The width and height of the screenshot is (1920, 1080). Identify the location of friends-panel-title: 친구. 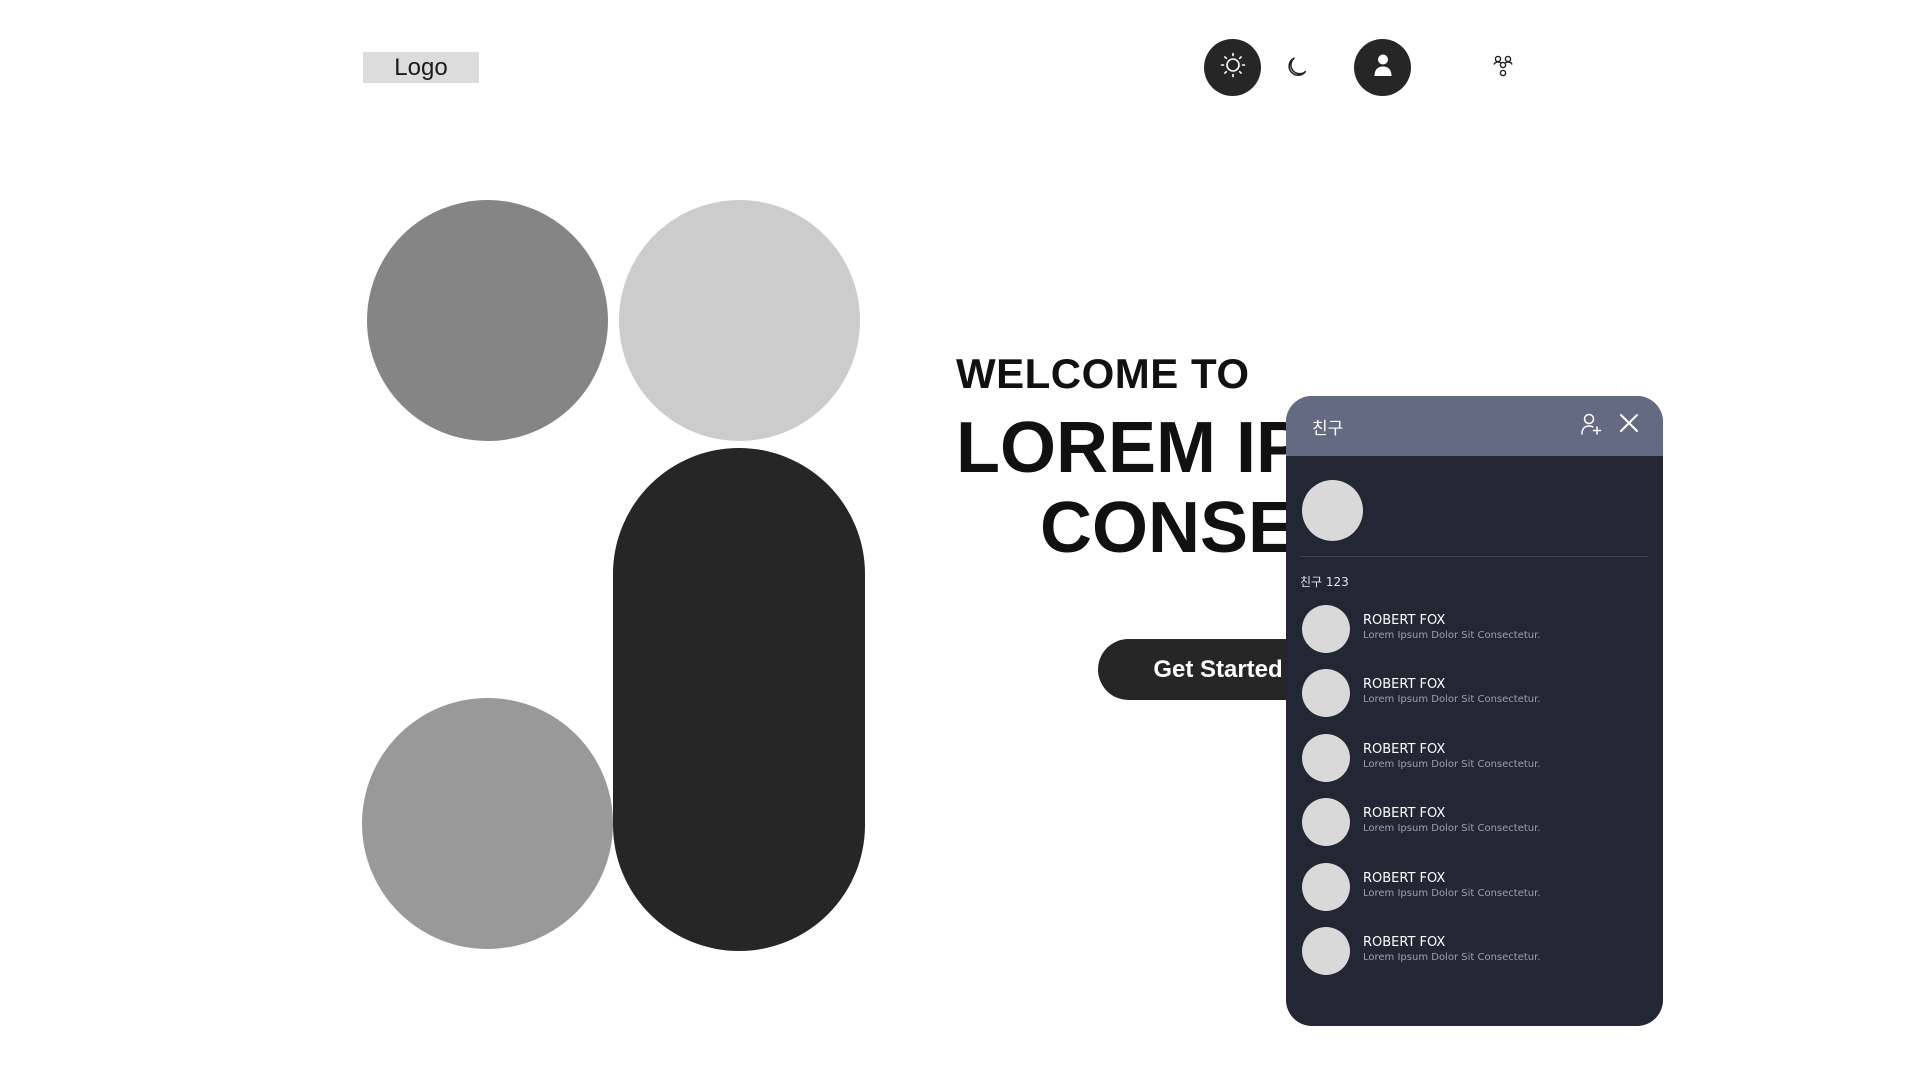
(1328, 429).